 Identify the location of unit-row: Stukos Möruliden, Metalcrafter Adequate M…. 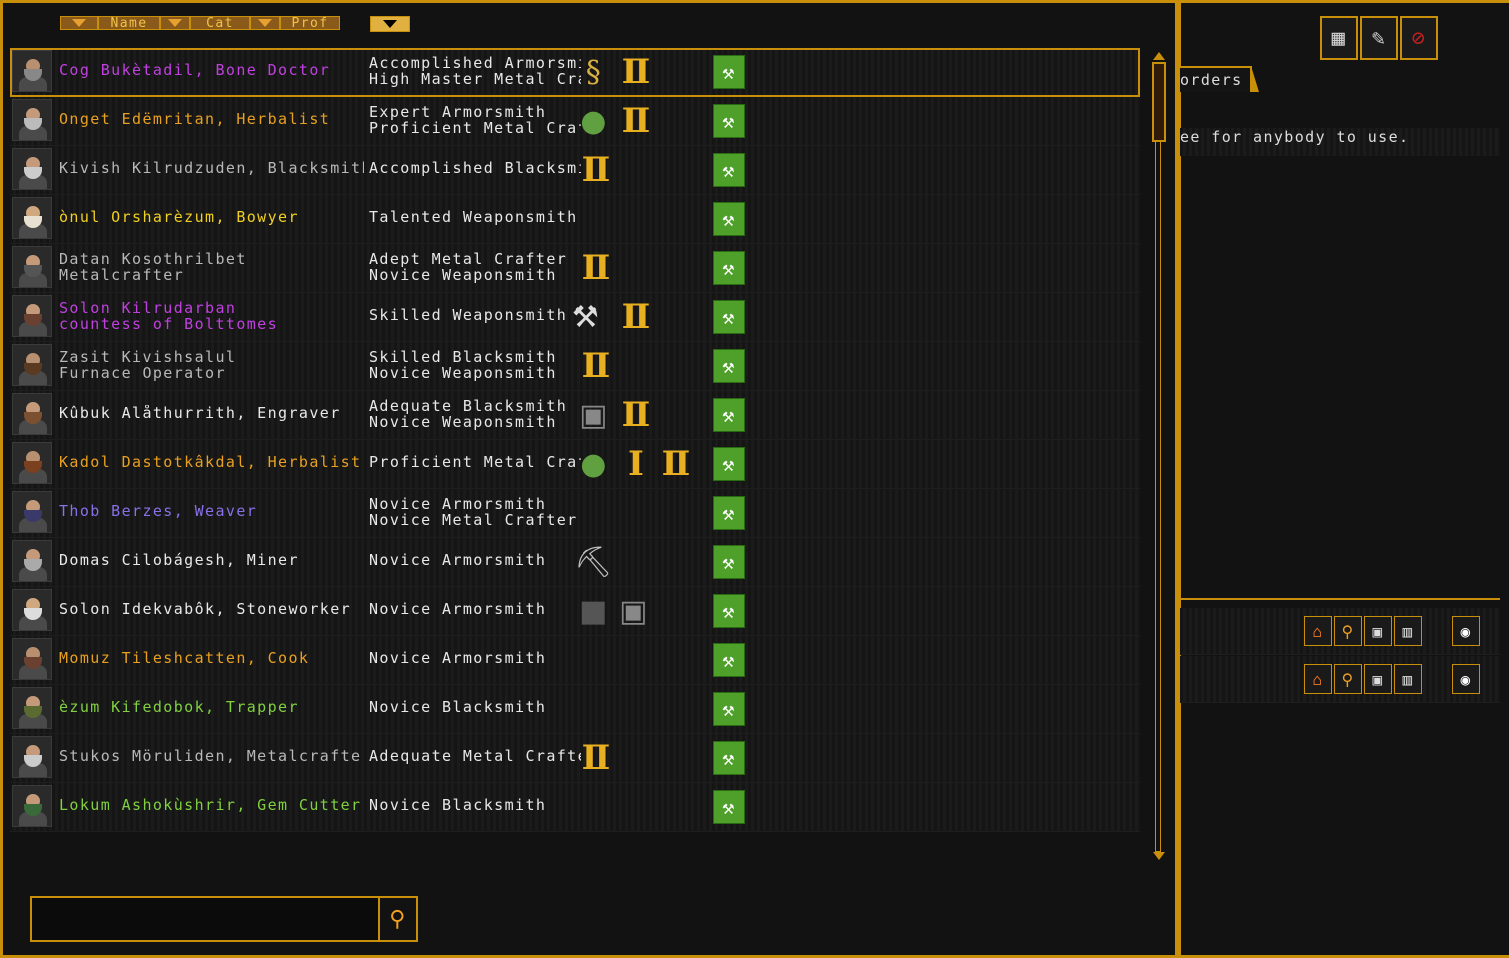
(575, 758).